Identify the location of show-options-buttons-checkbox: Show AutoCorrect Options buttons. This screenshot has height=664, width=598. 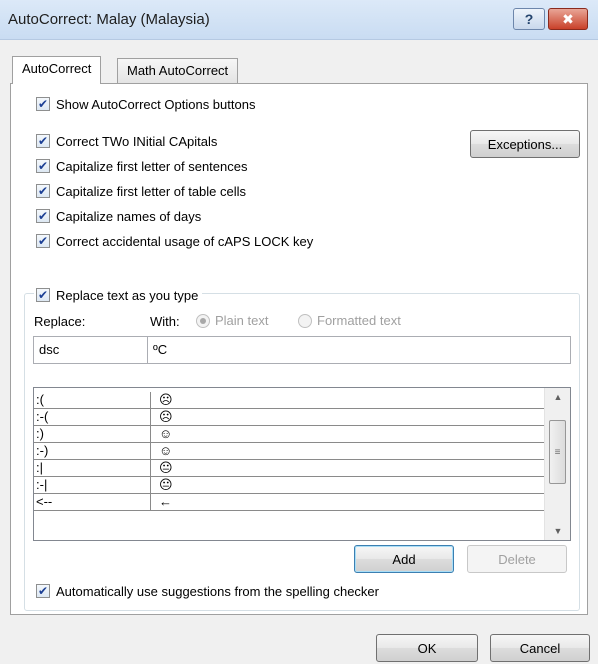
(145, 104).